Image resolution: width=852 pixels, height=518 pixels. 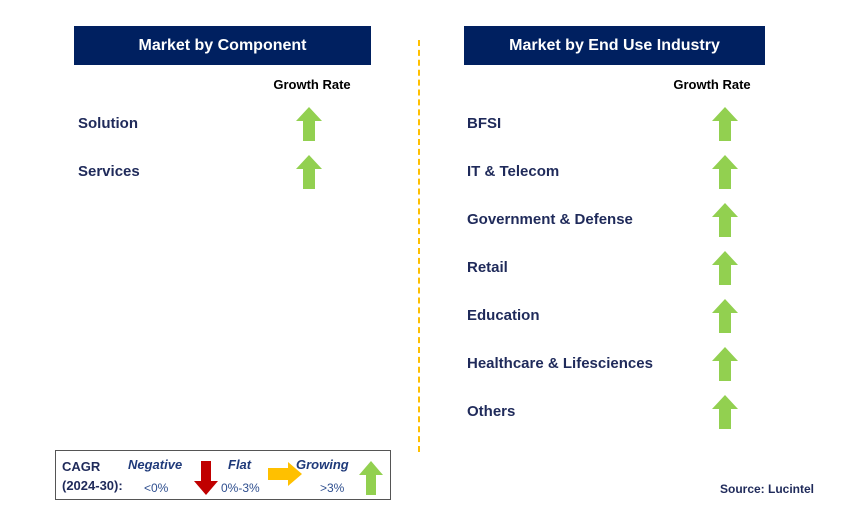 I want to click on legend-flat-range: 0%-3%, so click(x=240, y=488).